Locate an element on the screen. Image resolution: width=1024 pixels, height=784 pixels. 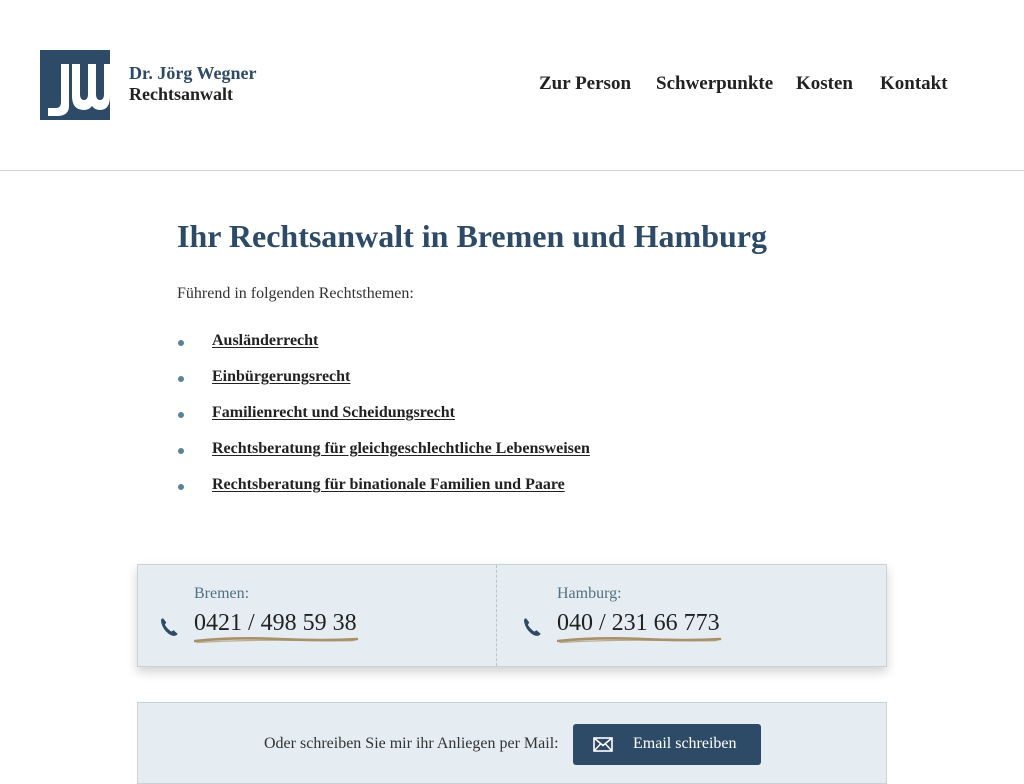
phone-number-hamburg: 040 / 231 66 773 is located at coordinates (638, 623).